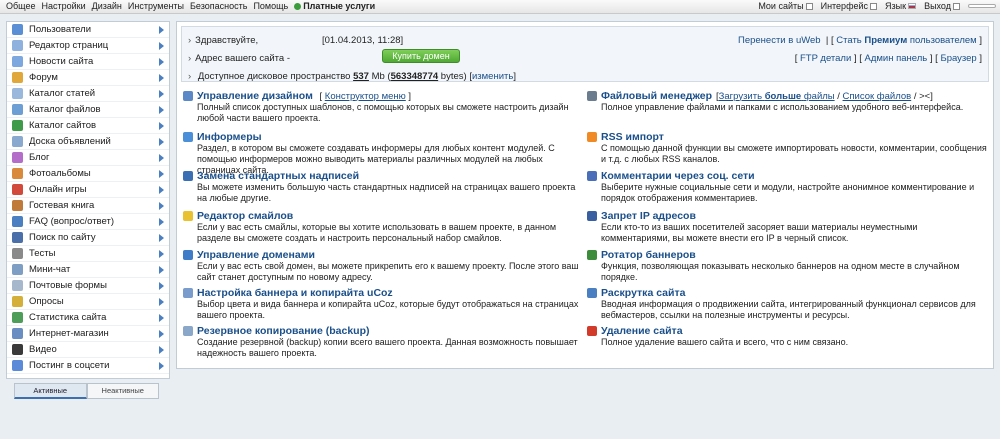 The width and height of the screenshot is (1000, 439). Describe the element at coordinates (283, 331) in the screenshot. I see `module-title-link: Резервное копирование (backup)` at that location.